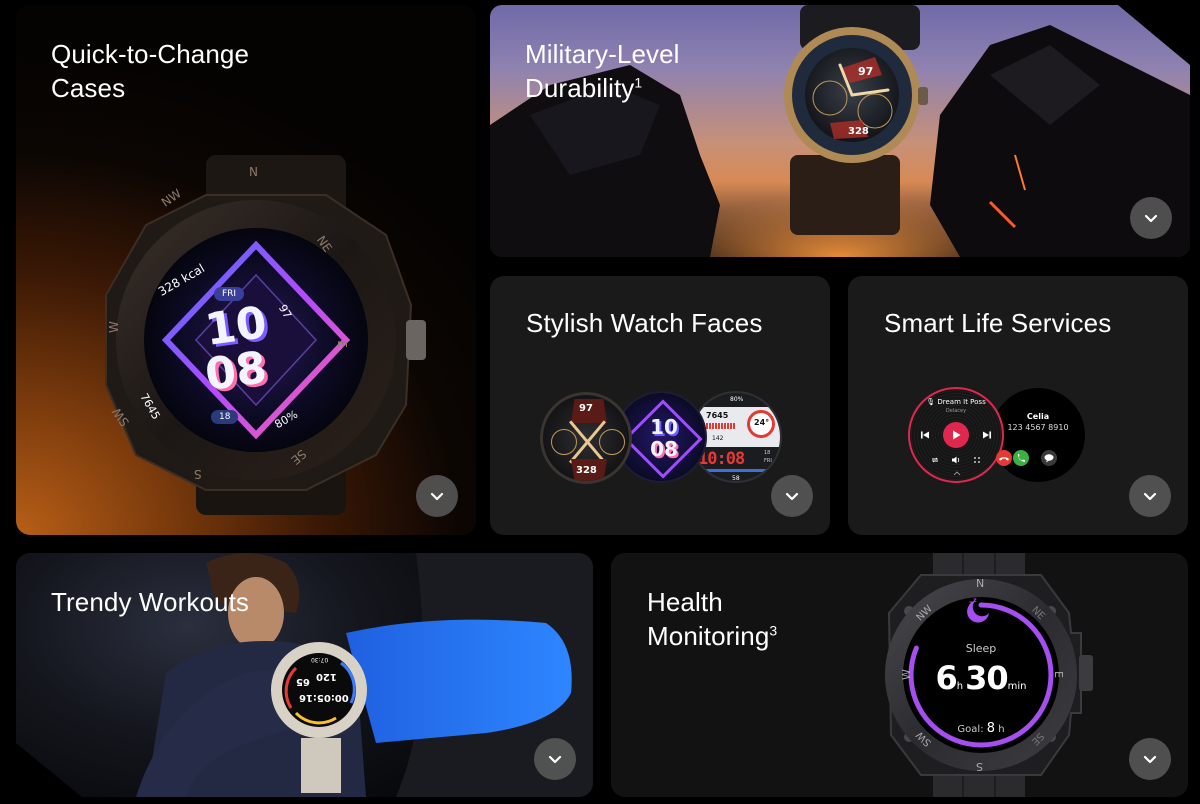 This screenshot has height=804, width=1200. Describe the element at coordinates (1038, 427) in the screenshot. I see `caller-number: 123 4567 8910` at that location.